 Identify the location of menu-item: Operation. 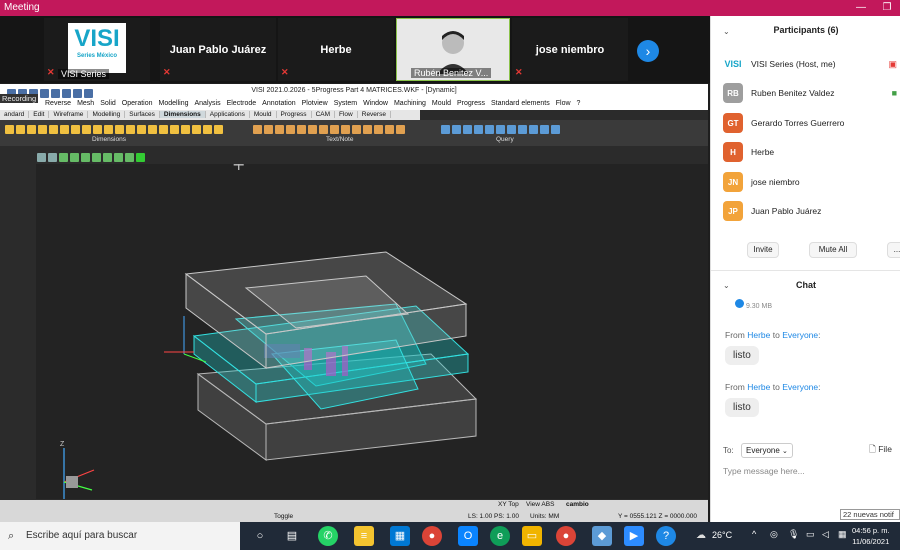
(137, 103).